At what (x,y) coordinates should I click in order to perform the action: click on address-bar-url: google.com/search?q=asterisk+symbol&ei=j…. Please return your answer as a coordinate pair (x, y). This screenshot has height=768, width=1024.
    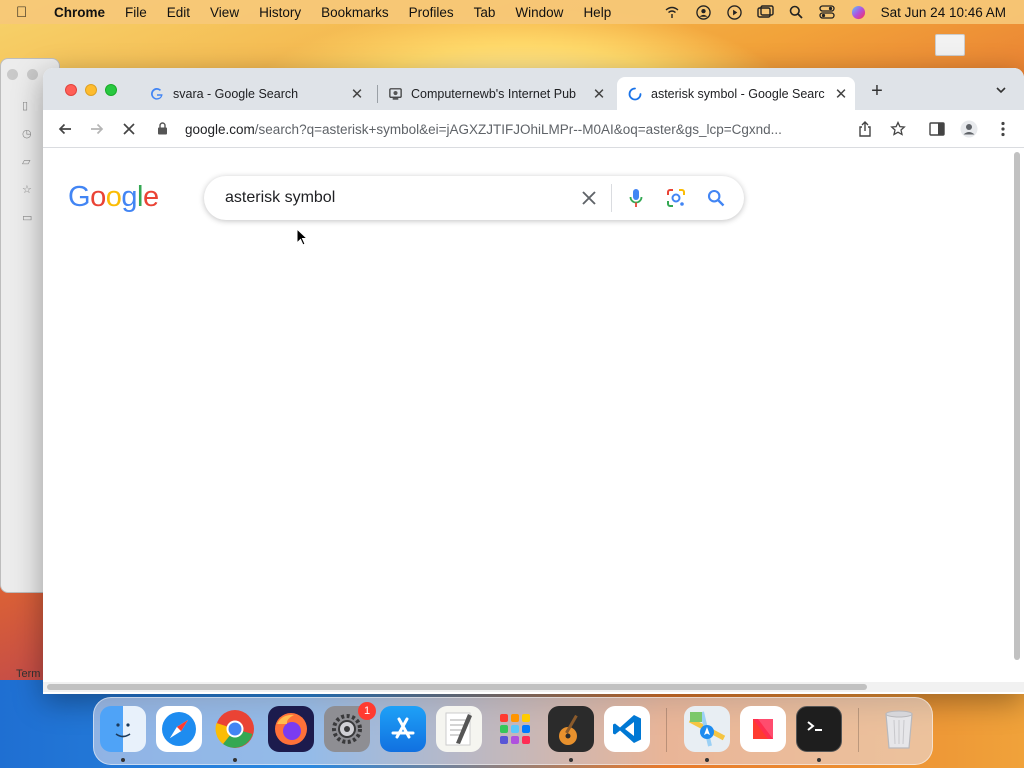
    Looking at the image, I should click on (483, 129).